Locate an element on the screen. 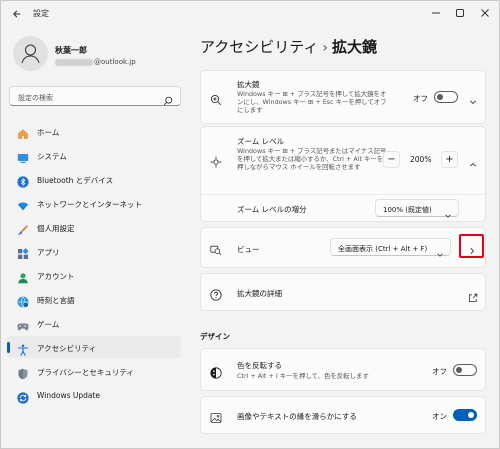 This screenshot has height=449, width=500. sidebar-item-network: ネットワークとインターネット is located at coordinates (94, 203).